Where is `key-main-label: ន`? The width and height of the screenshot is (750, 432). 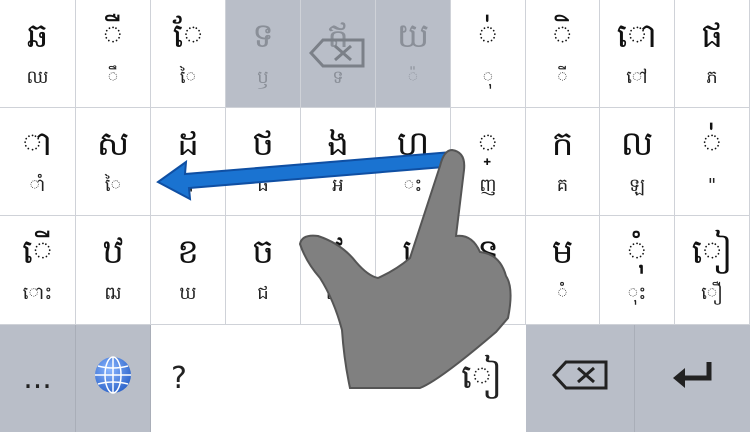
key-main-label: ន is located at coordinates (488, 252).